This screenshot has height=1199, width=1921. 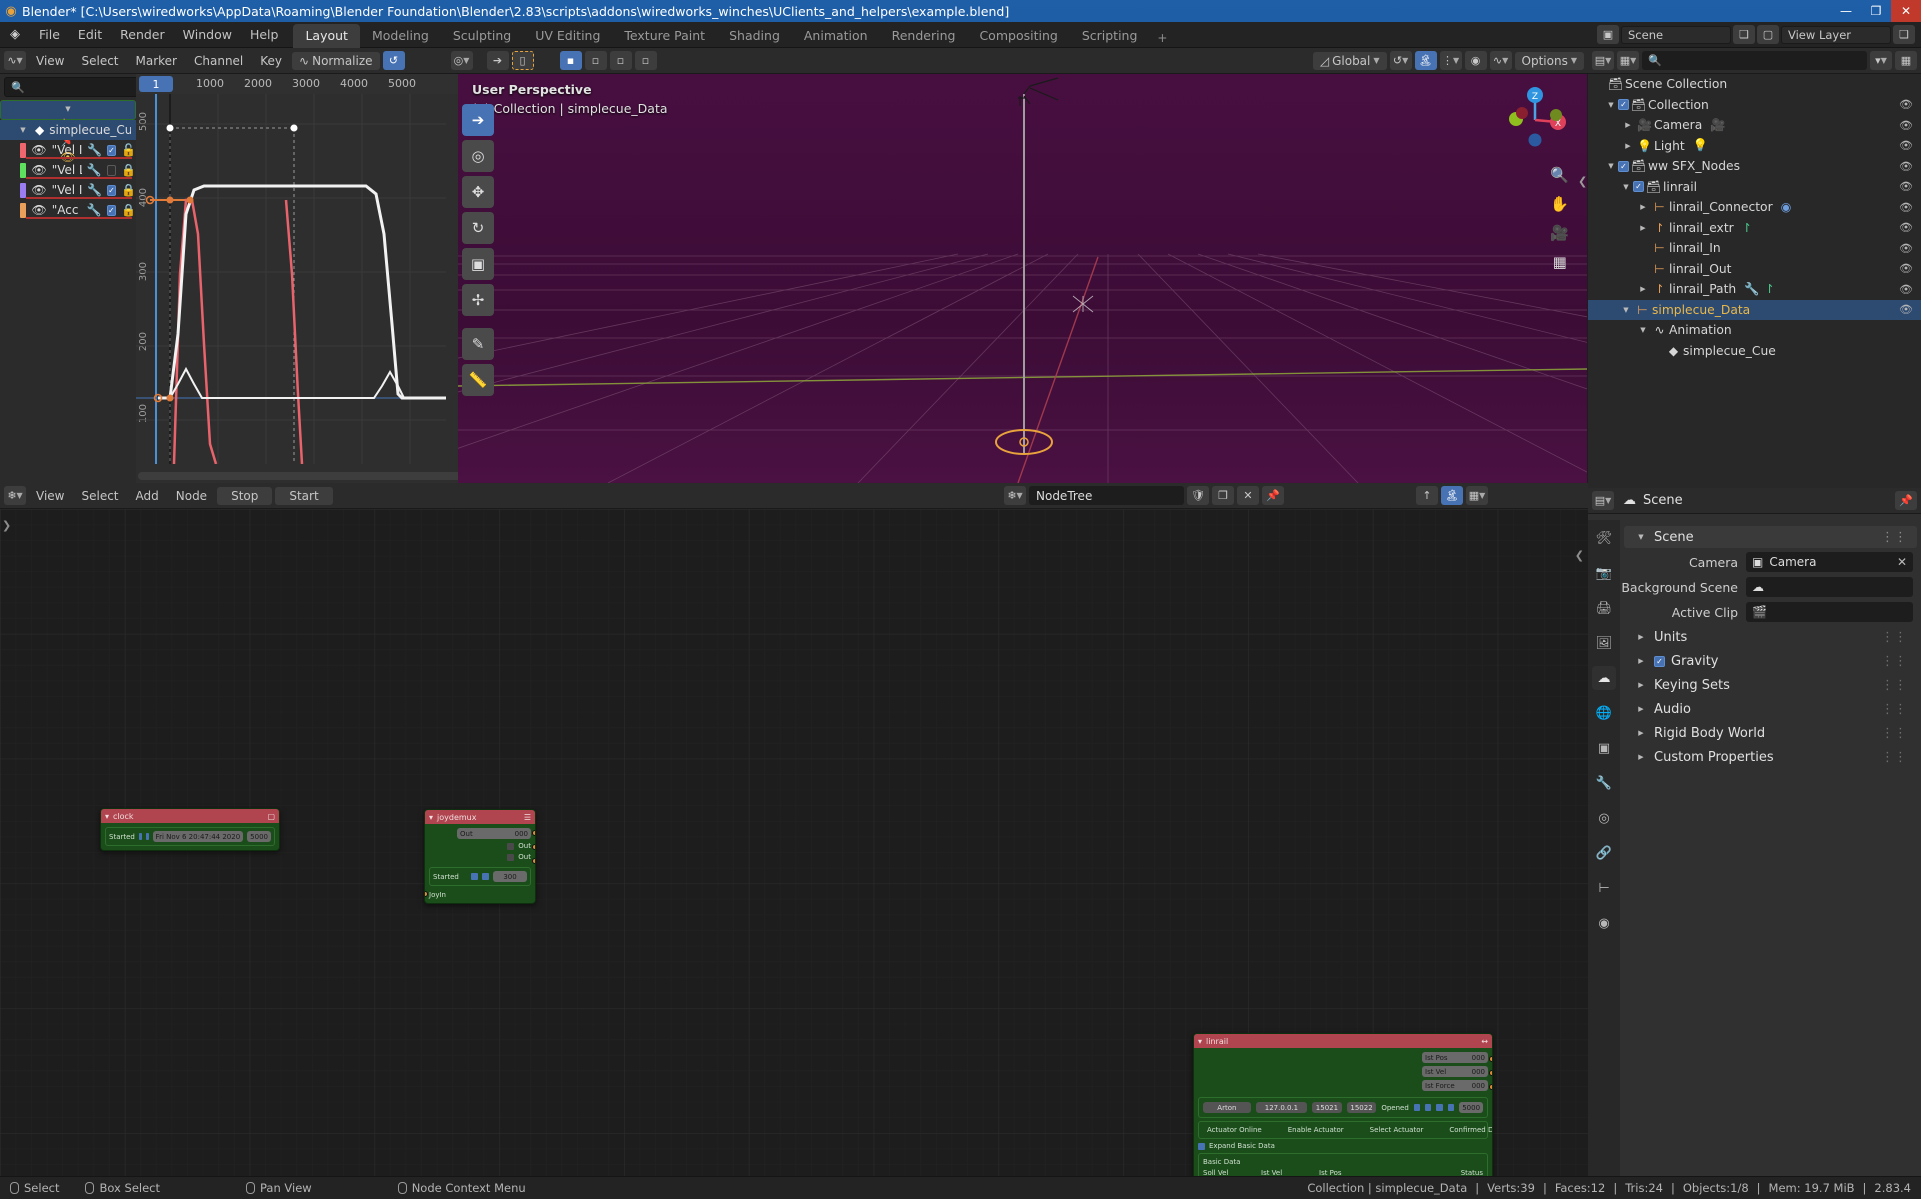 I want to click on scene-browse-icon: ▣, so click(x=1608, y=34).